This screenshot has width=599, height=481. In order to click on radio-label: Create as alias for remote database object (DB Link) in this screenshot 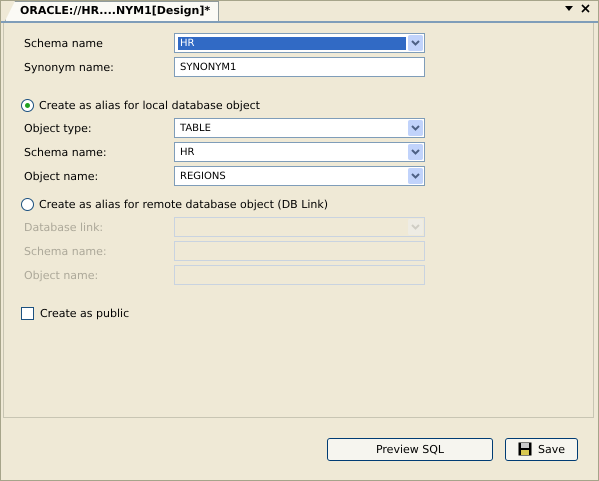, I will do `click(183, 204)`.